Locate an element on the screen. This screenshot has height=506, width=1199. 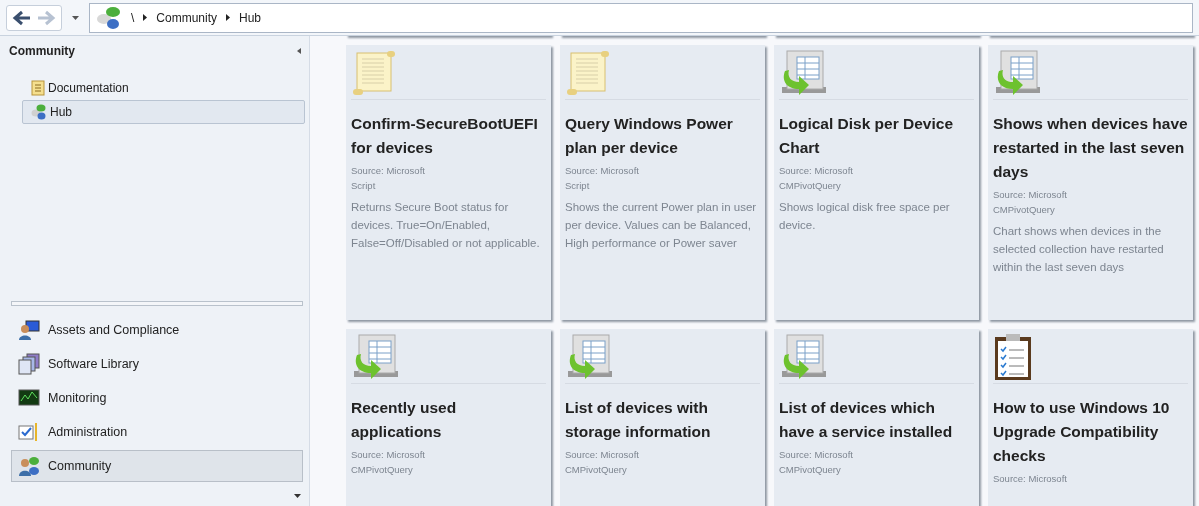
back-arrow-icon is located at coordinates (22, 17).